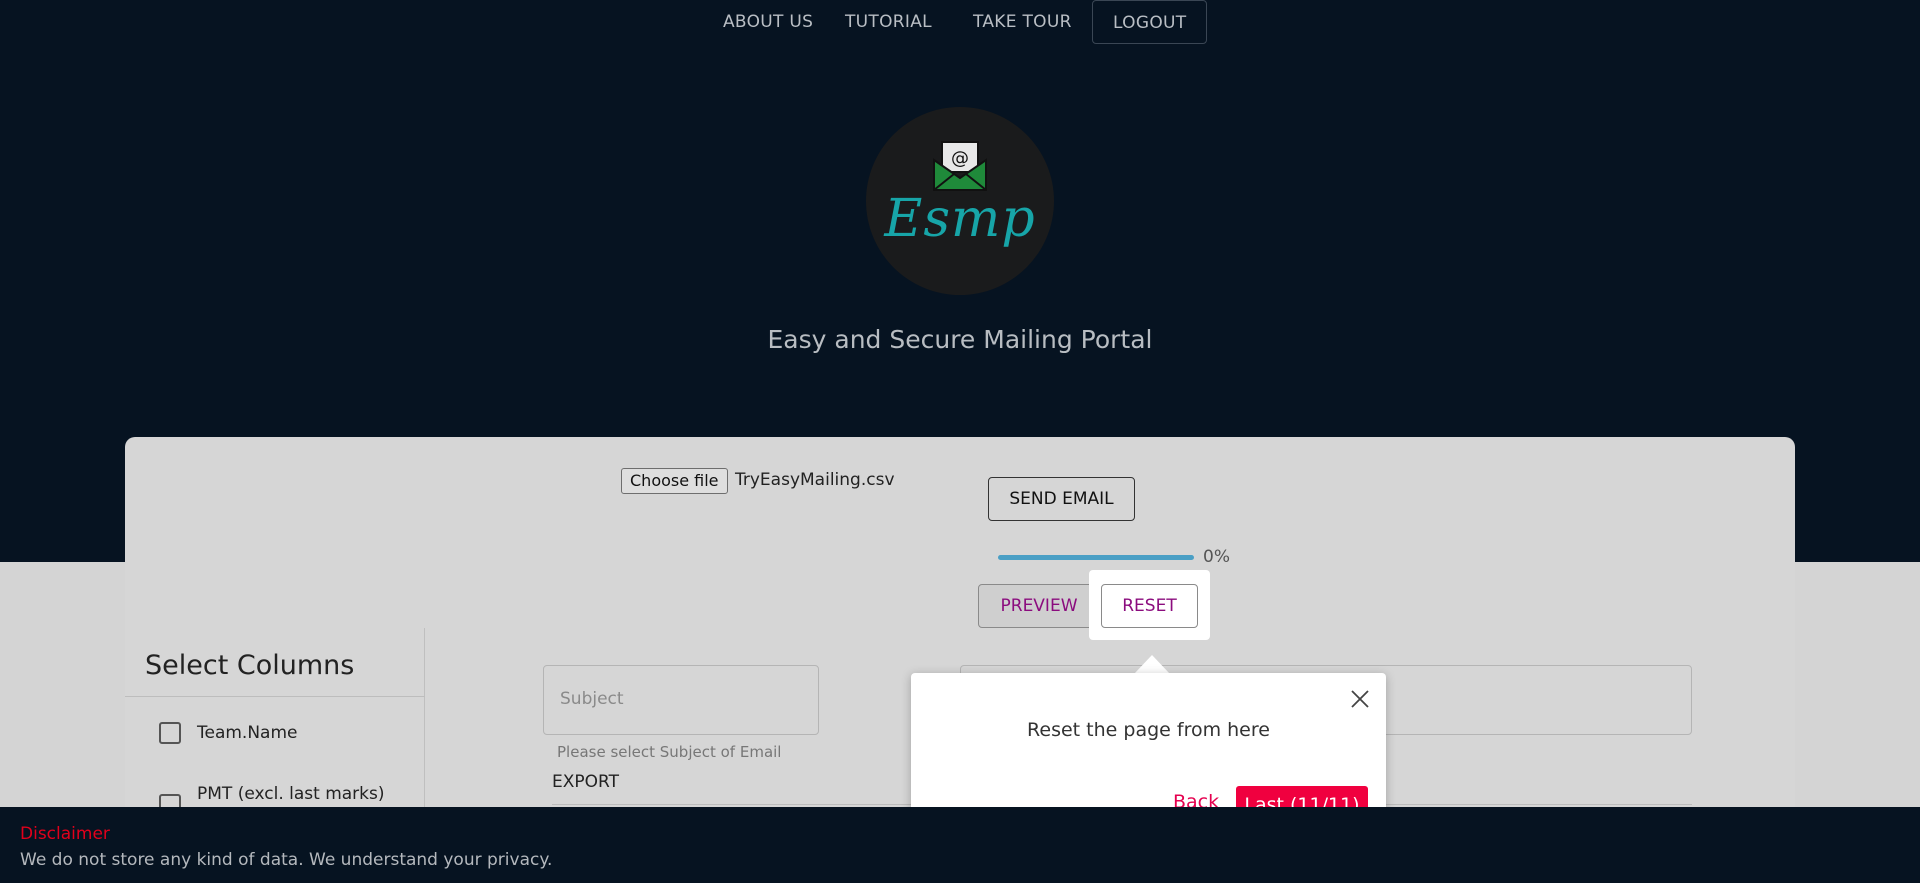 The image size is (1920, 883). Describe the element at coordinates (247, 733) in the screenshot. I see `column-label: Team.Name` at that location.